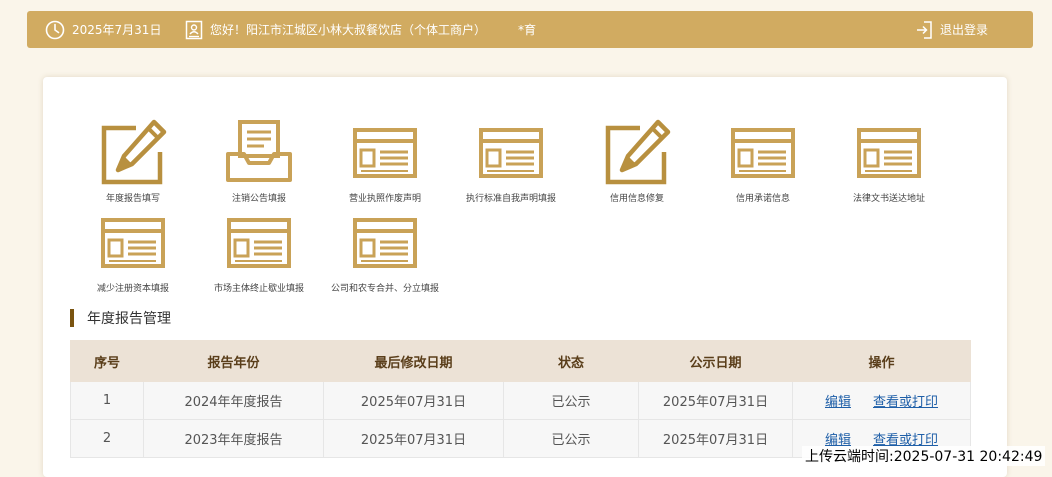  I want to click on tile-label: 营业执照作废声明, so click(384, 199).